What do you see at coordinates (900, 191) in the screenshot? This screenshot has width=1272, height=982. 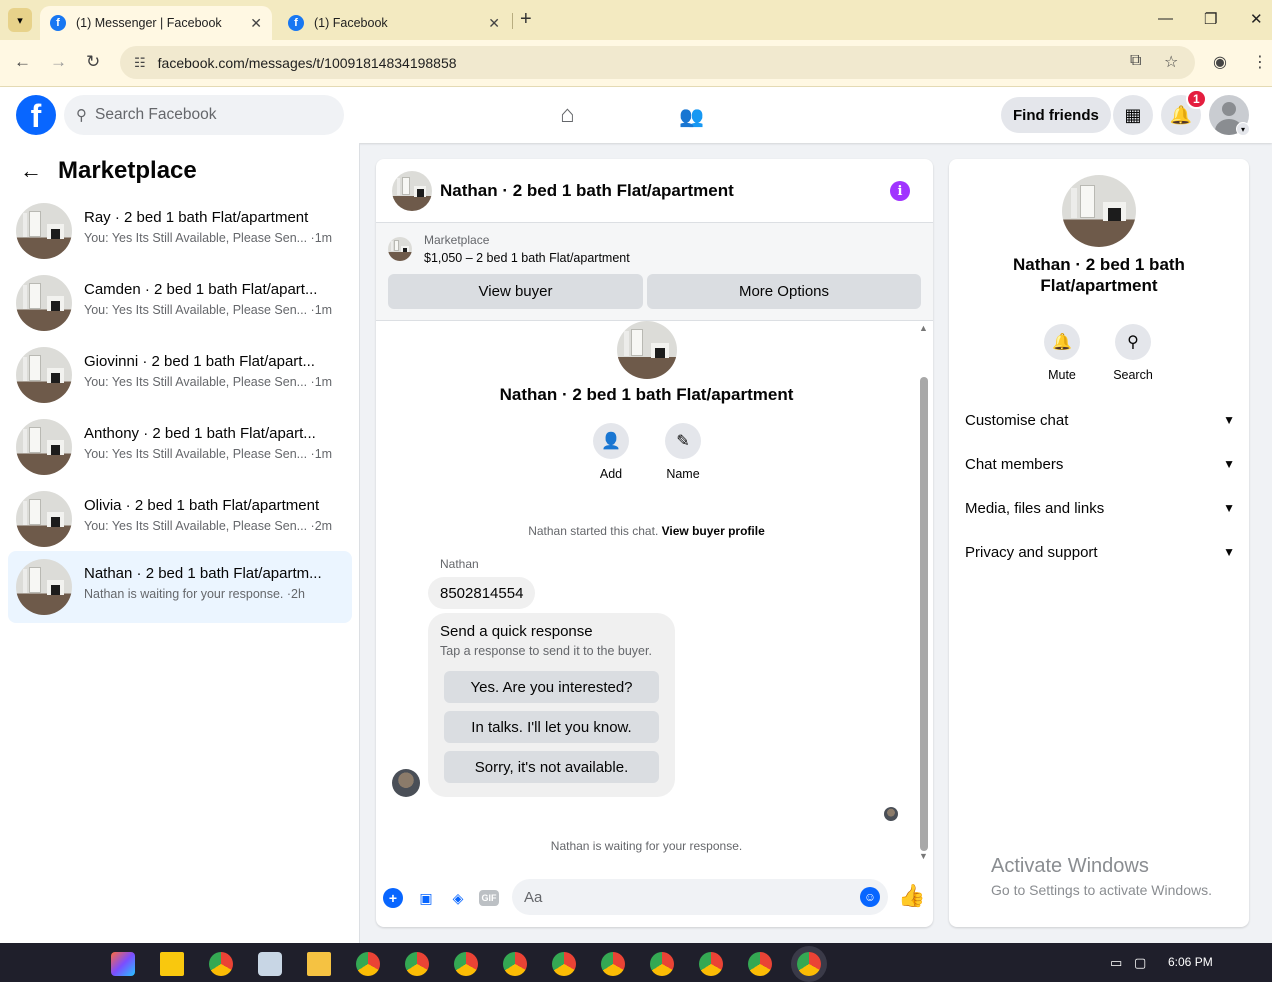 I see `info-icon: i` at bounding box center [900, 191].